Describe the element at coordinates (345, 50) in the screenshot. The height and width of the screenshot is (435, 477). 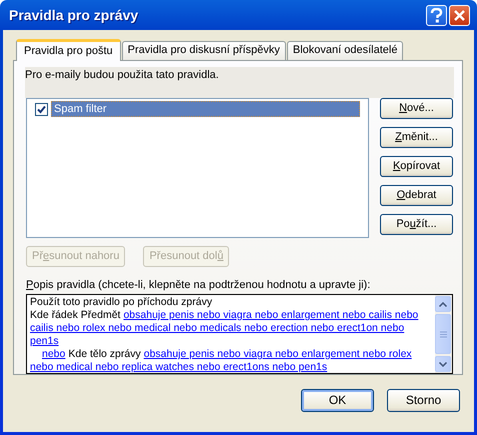
I see `tab: Blokovaní odesílatelé` at that location.